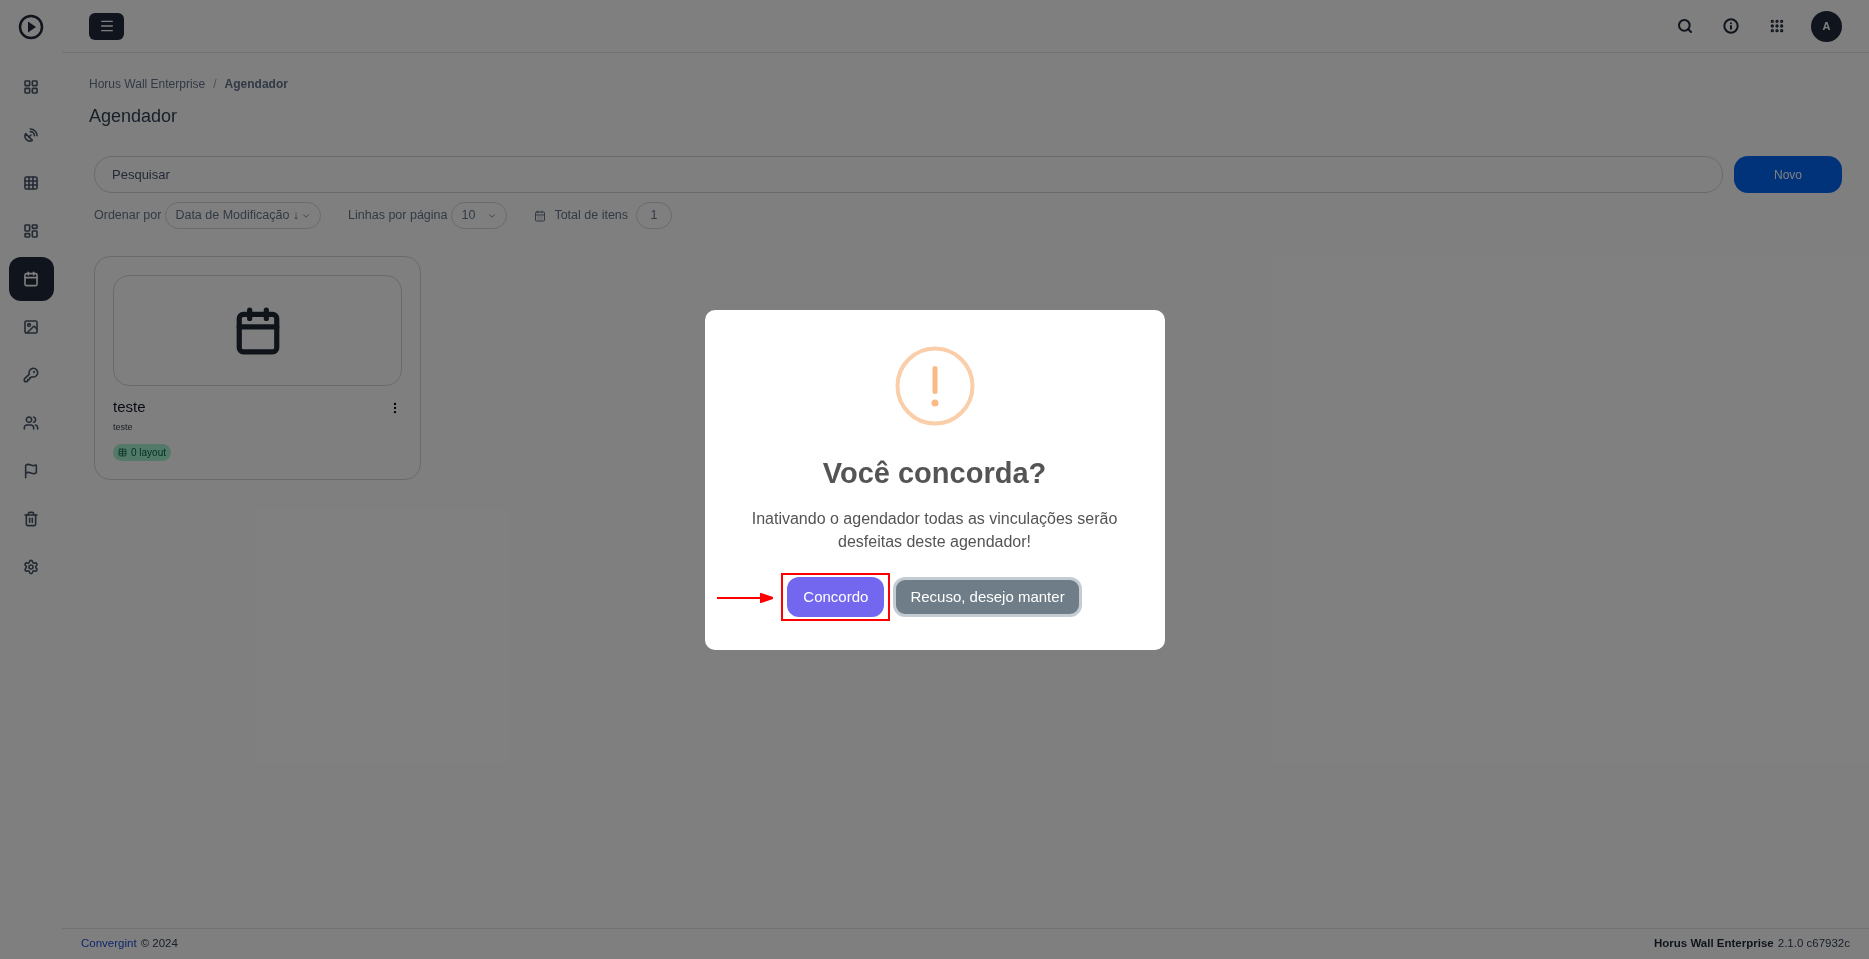 This screenshot has height=959, width=1869. Describe the element at coordinates (134, 116) in the screenshot. I see `page-title: Agendador` at that location.